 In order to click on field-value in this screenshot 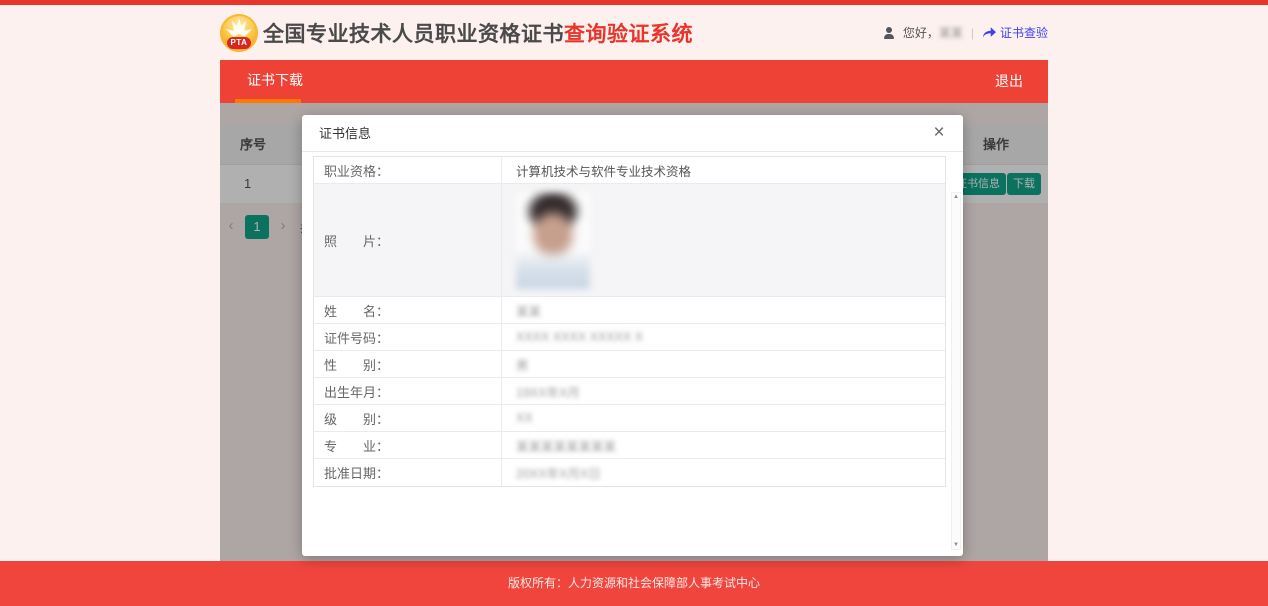, I will do `click(723, 240)`.